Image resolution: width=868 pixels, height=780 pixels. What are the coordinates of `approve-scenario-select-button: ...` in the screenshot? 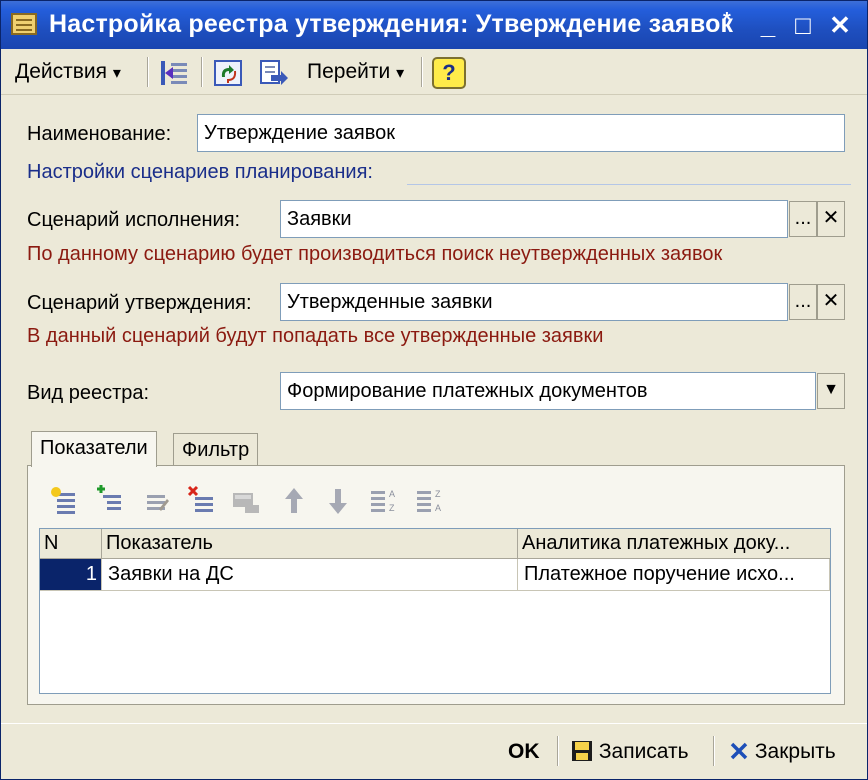 It's located at (803, 302).